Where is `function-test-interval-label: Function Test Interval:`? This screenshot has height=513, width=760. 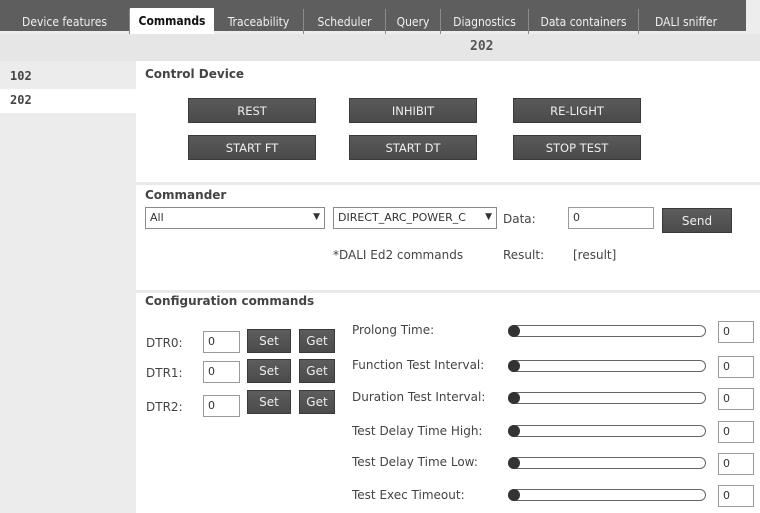
function-test-interval-label: Function Test Interval: is located at coordinates (418, 365).